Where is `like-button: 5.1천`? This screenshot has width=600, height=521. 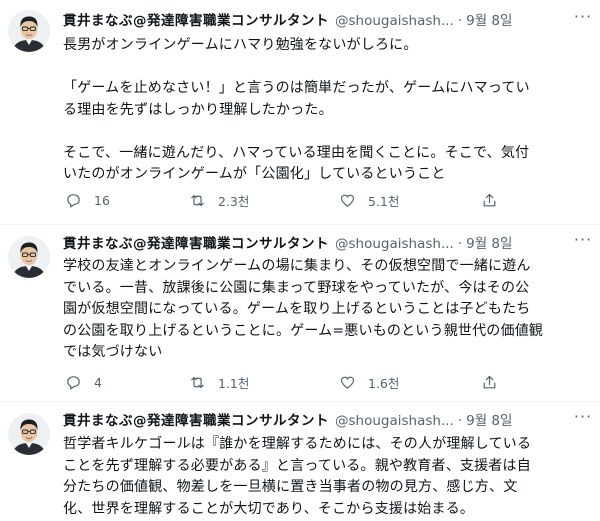
like-button: 5.1천 is located at coordinates (369, 200).